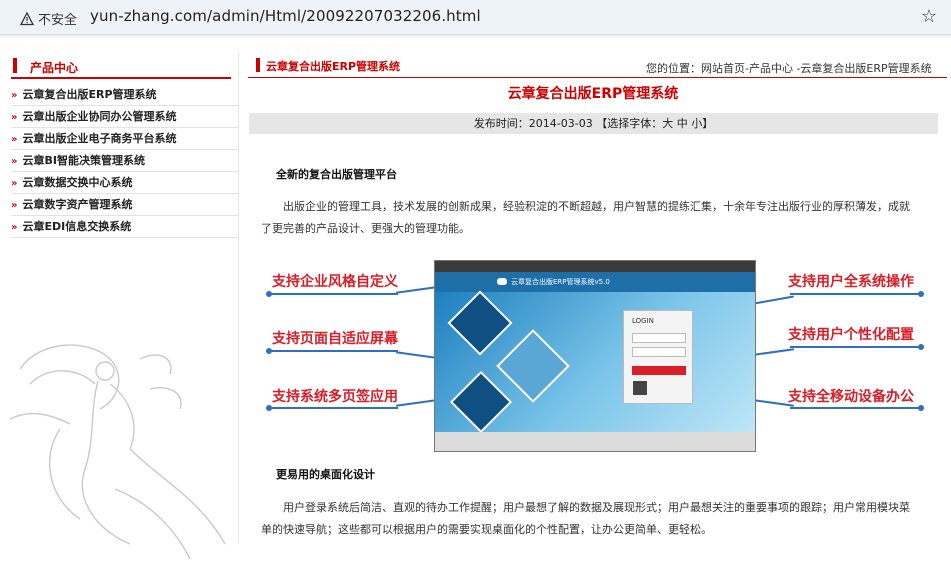  I want to click on screenshot-header: 云章复合出版ERP管理系统v5.0, so click(595, 282).